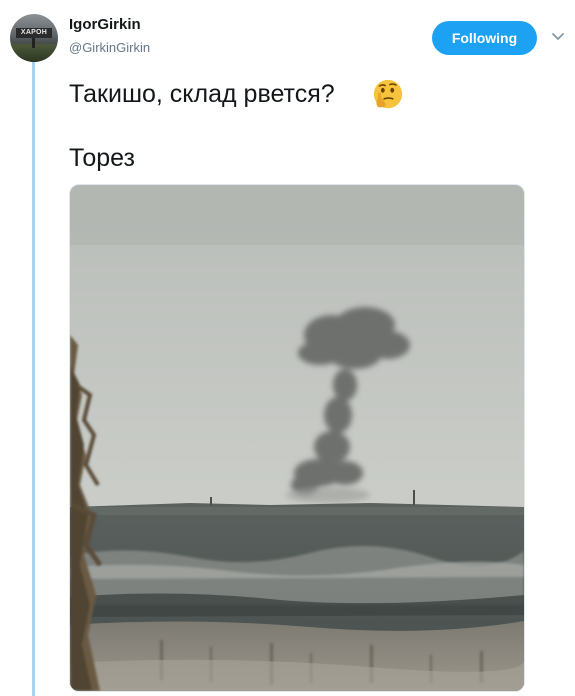  Describe the element at coordinates (484, 38) in the screenshot. I see `following-button: Following` at that location.